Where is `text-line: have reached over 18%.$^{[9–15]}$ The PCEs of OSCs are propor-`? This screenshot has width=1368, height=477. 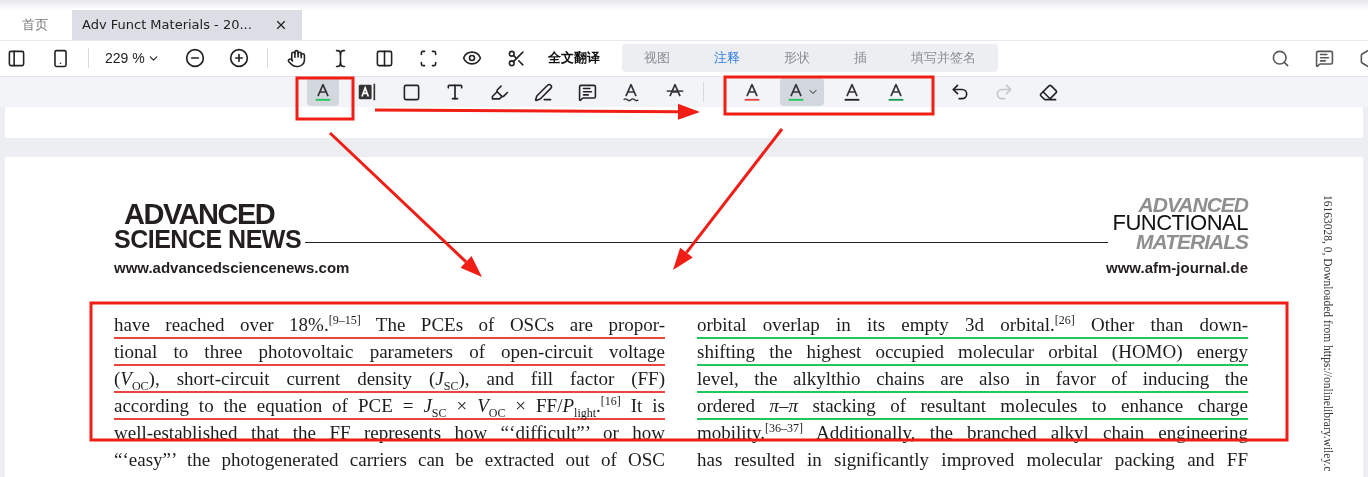 text-line: have reached over 18%.$^{[9–15]}$ The PCEs of OSCs are propor- is located at coordinates (389, 326).